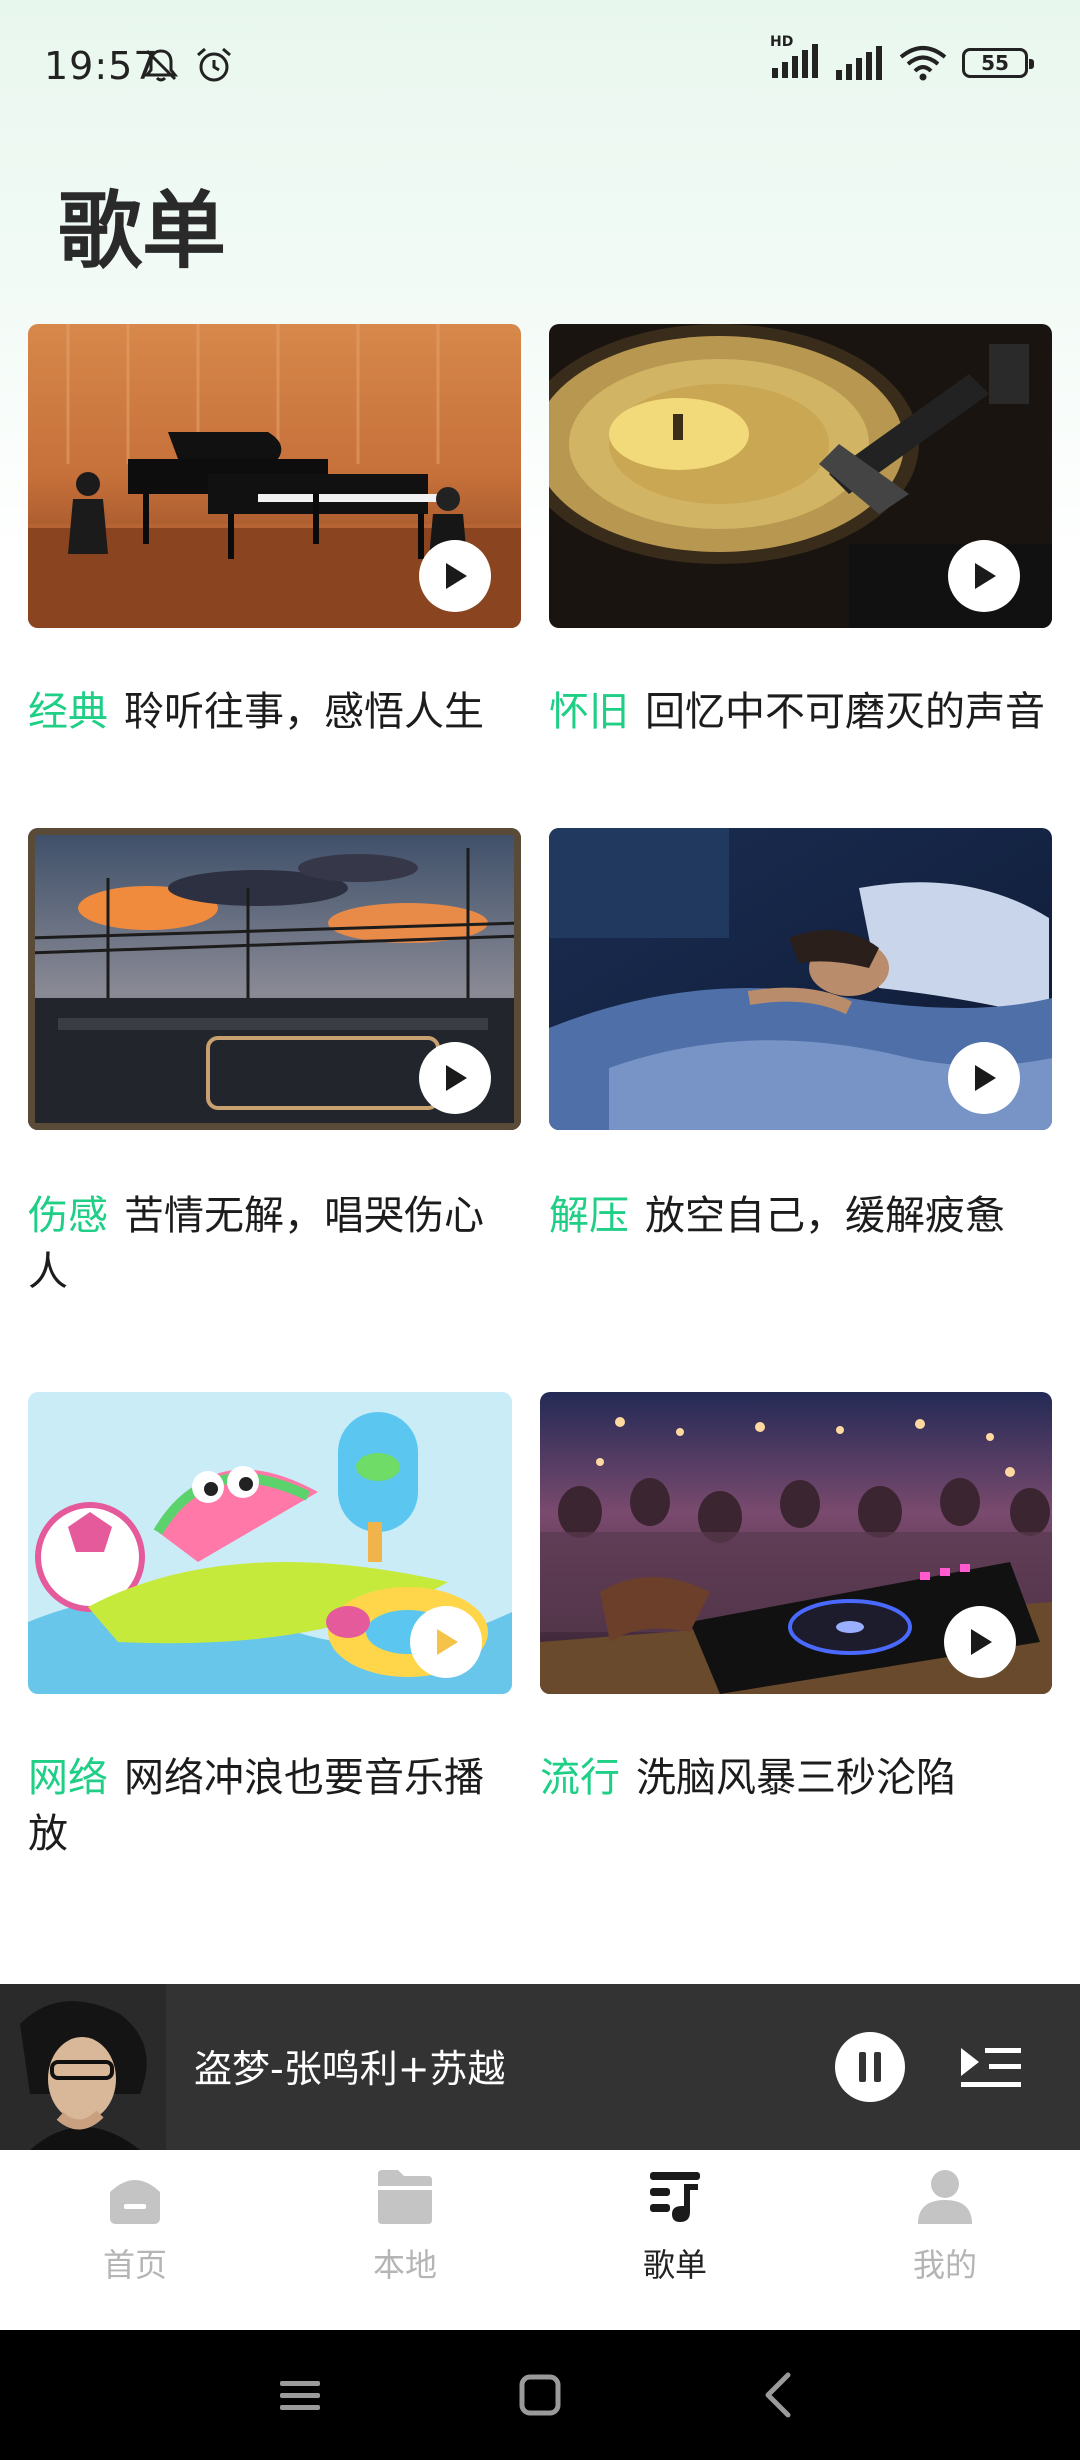  I want to click on signal-icon, so click(859, 63).